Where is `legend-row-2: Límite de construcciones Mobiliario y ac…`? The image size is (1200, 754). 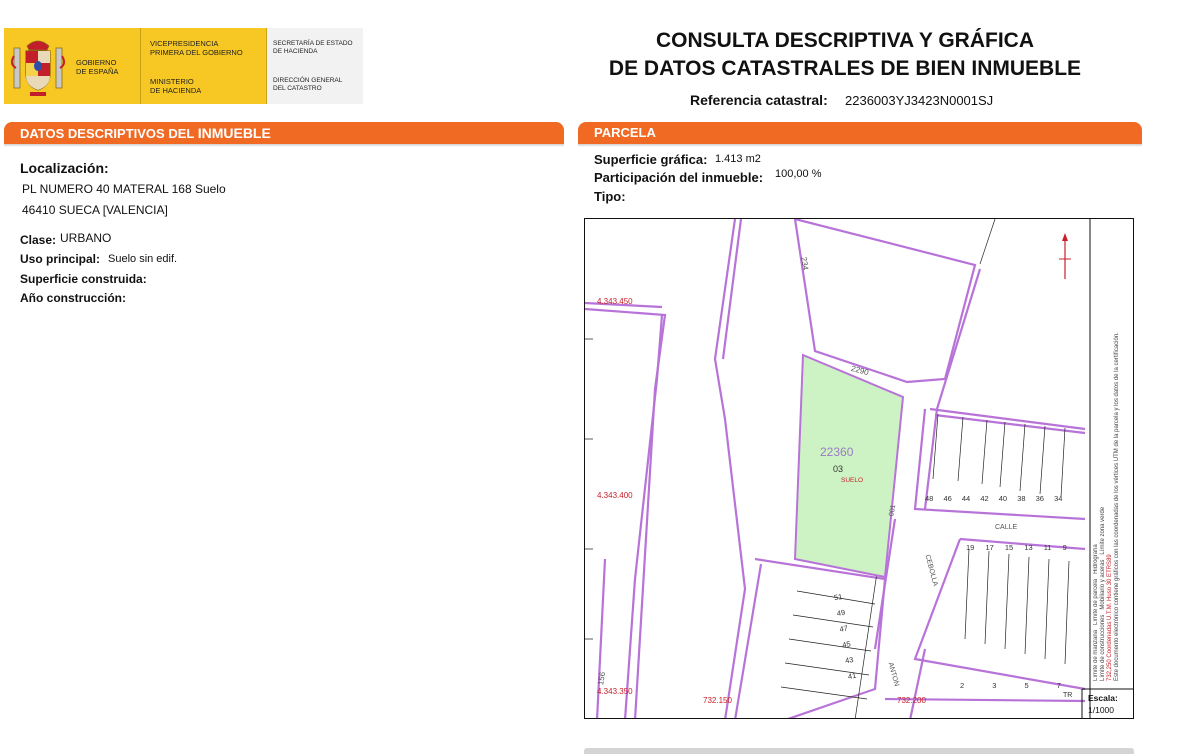 legend-row-2: Límite de construcciones Mobiliario y ac… is located at coordinates (1103, 593).